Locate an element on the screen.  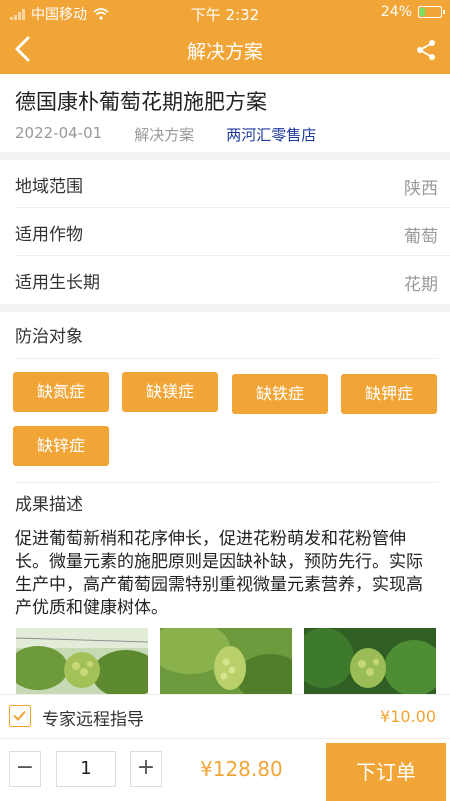
order-bar: − 1 + ¥128.80 下订单 is located at coordinates (225, 769).